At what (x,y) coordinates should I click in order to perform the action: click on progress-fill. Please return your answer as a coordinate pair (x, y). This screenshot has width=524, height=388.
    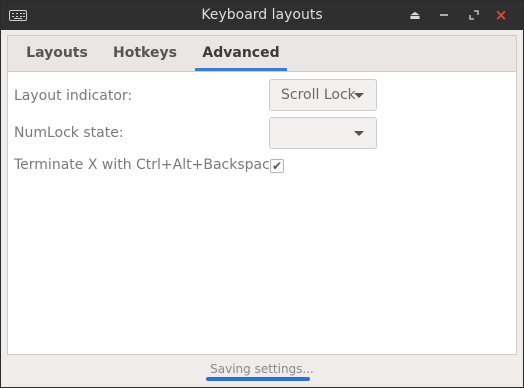
    Looking at the image, I should click on (258, 379).